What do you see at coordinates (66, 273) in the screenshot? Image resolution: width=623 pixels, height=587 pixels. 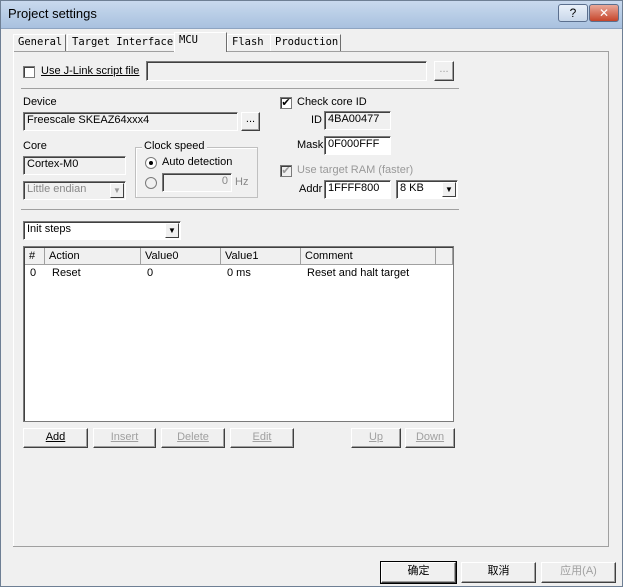 I see `row-action: Reset` at bounding box center [66, 273].